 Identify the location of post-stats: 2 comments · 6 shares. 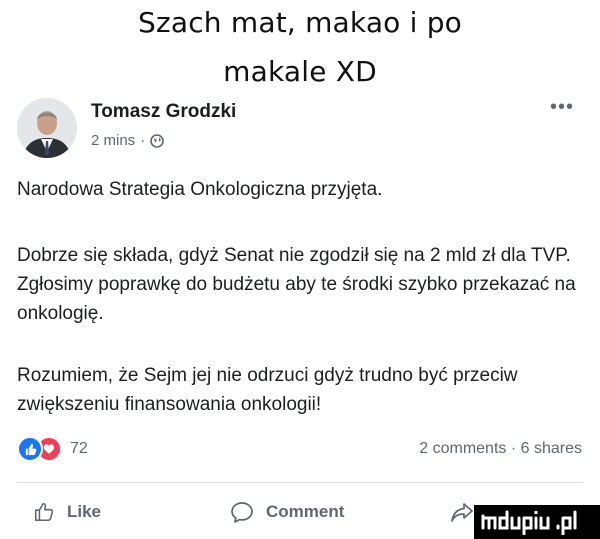
(500, 449).